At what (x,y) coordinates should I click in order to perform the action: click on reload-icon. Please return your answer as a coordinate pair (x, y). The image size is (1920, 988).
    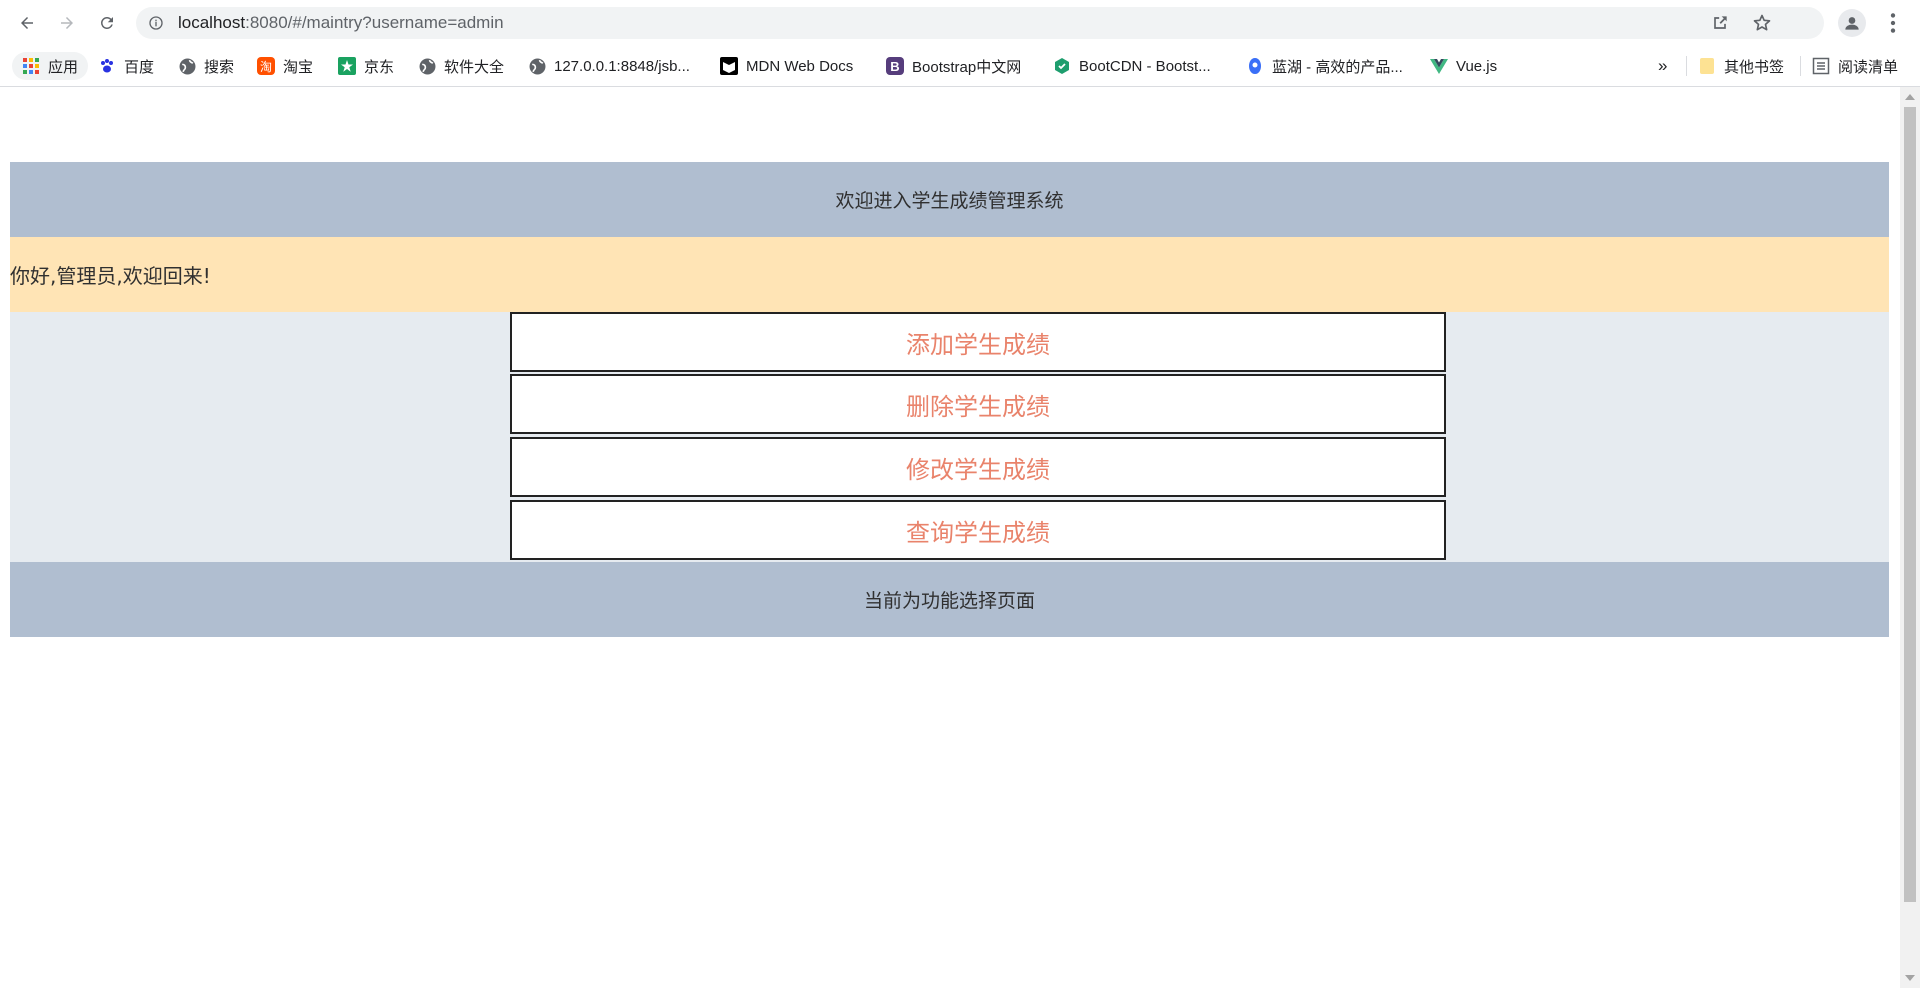
    Looking at the image, I should click on (106, 22).